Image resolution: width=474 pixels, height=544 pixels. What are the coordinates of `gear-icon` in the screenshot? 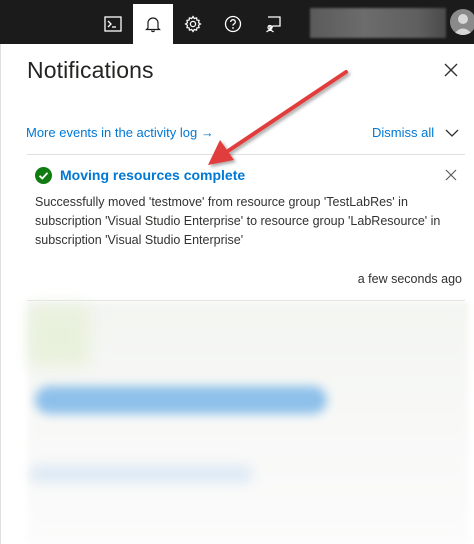 It's located at (193, 24).